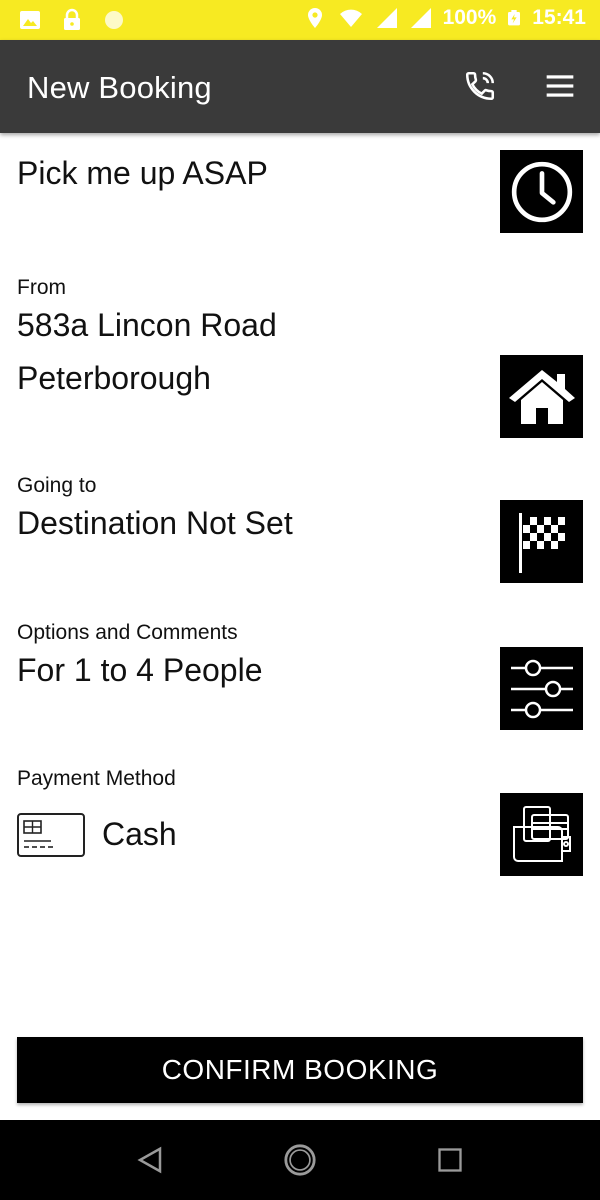 This screenshot has height=1200, width=600. I want to click on home-circle-icon, so click(300, 1160).